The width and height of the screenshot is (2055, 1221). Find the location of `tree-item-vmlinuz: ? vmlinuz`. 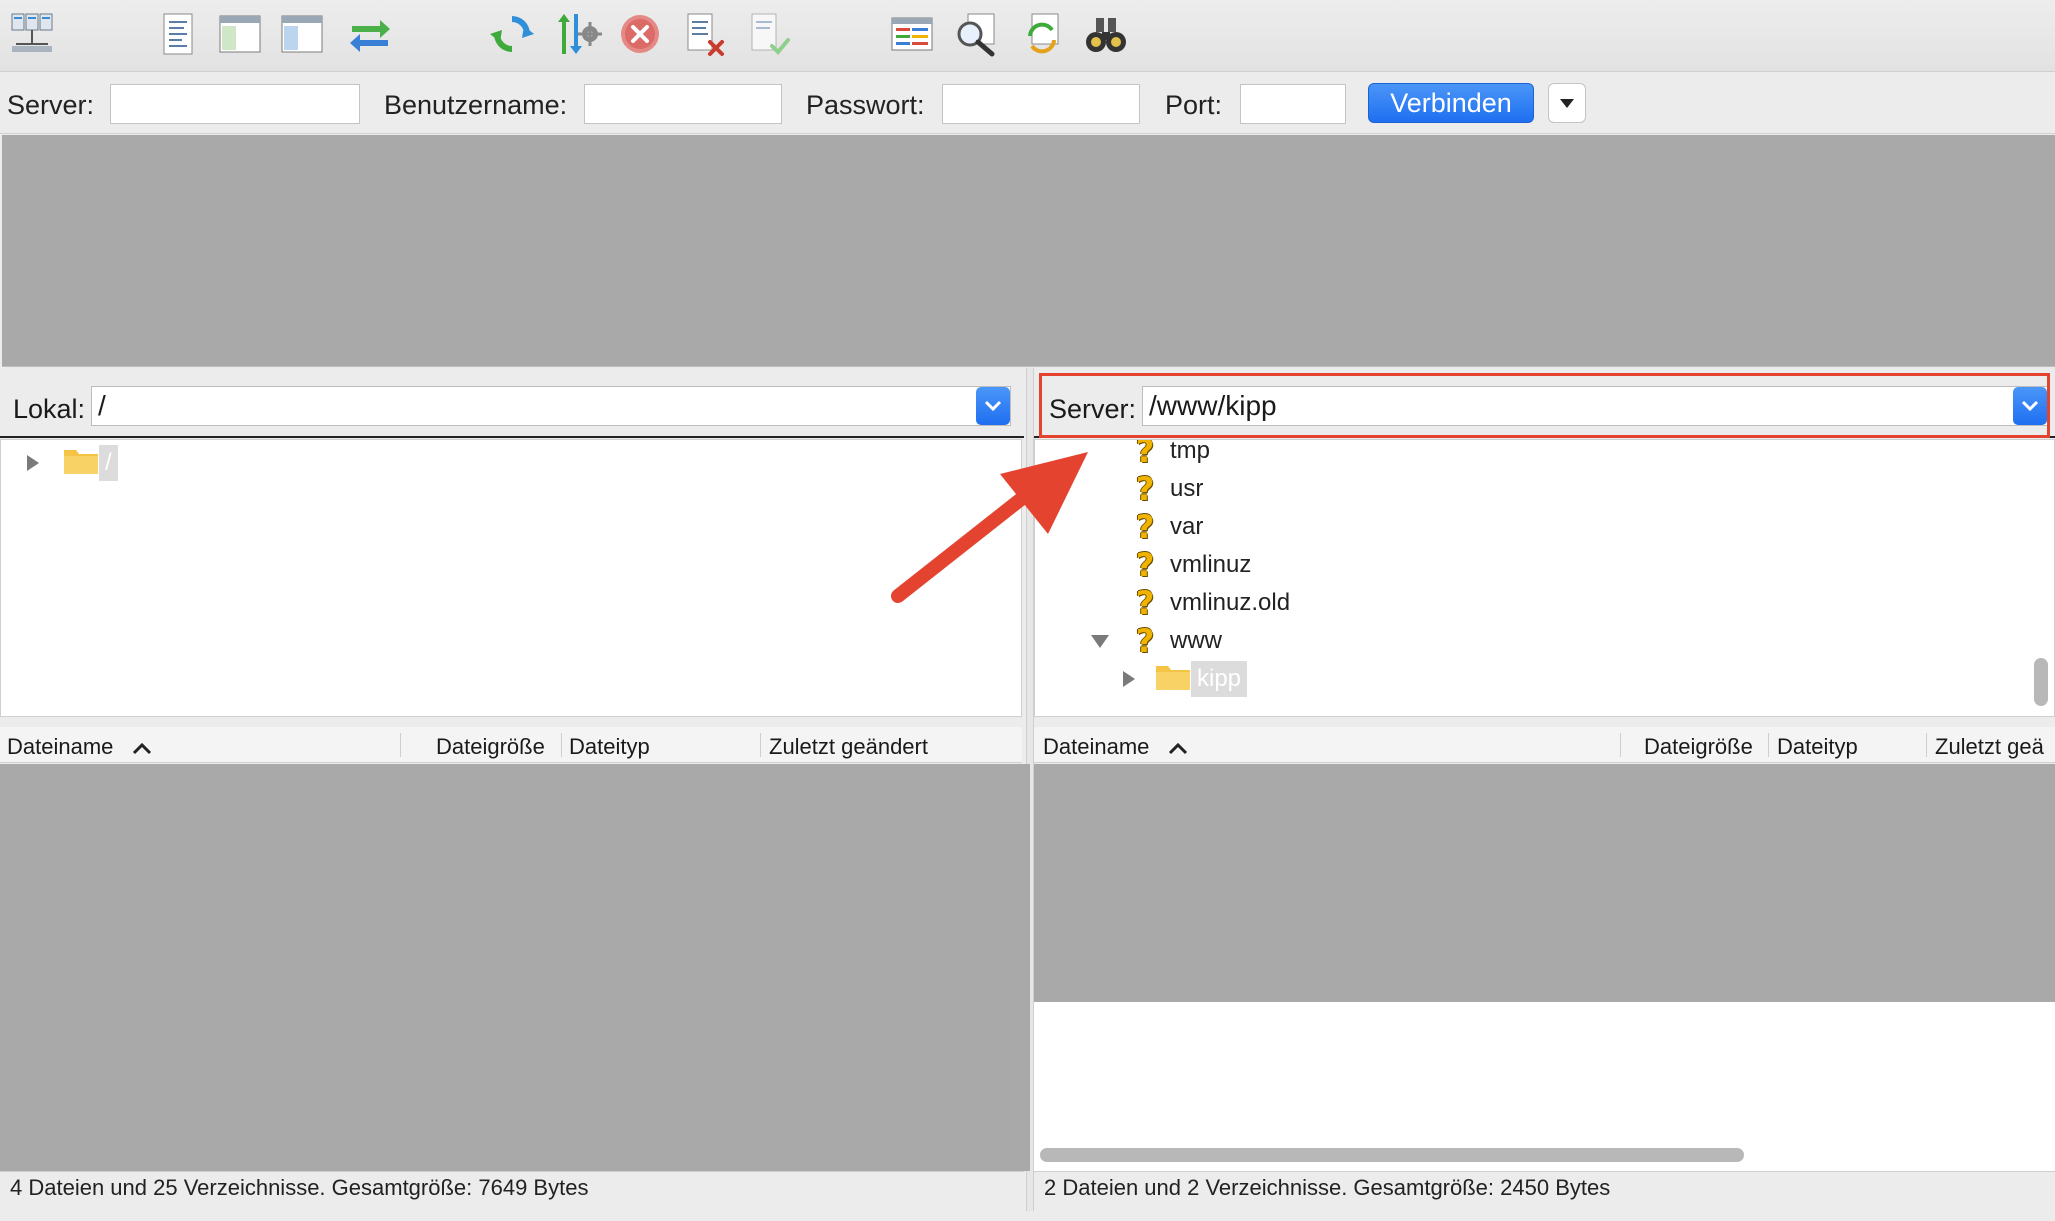

tree-item-vmlinuz: ? vmlinuz is located at coordinates (1191, 565).